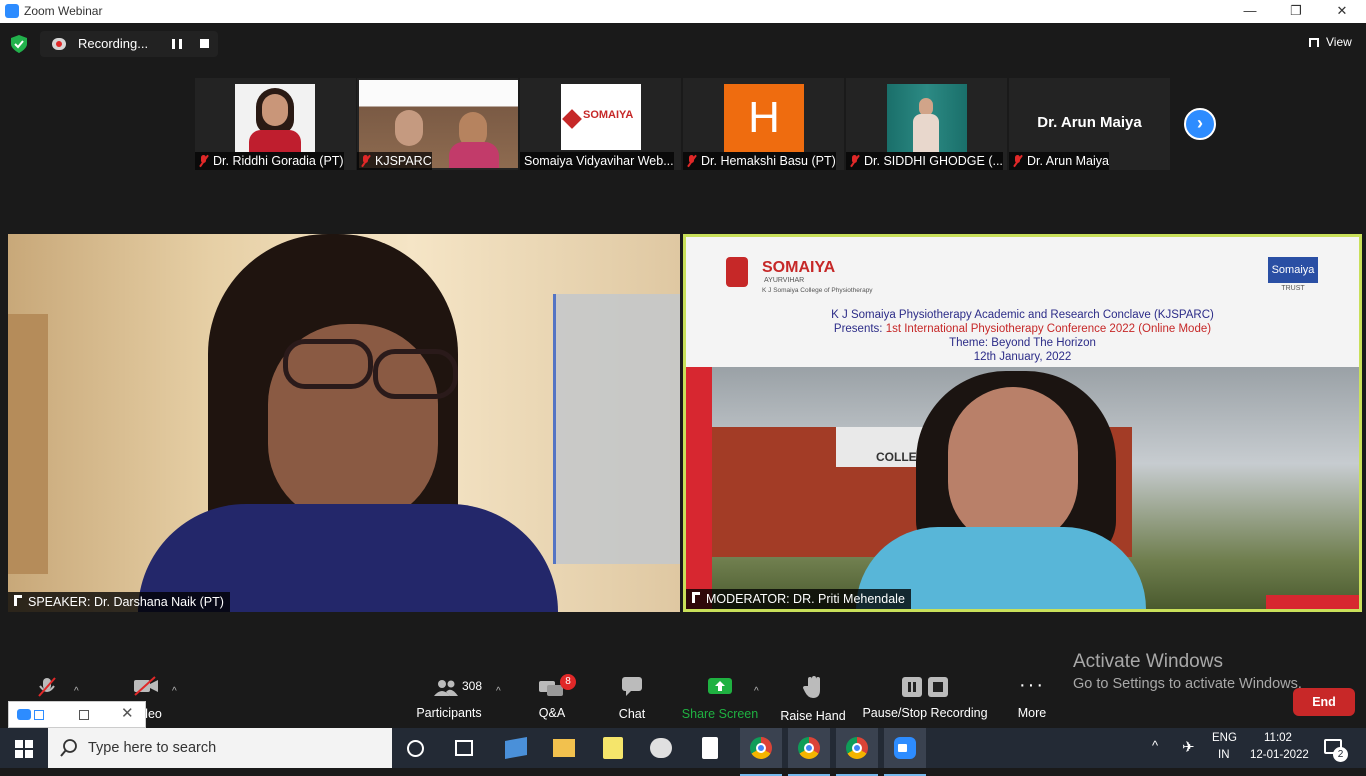 This screenshot has width=1366, height=776. Describe the element at coordinates (498, 691) in the screenshot. I see `participants-caret: ^` at that location.